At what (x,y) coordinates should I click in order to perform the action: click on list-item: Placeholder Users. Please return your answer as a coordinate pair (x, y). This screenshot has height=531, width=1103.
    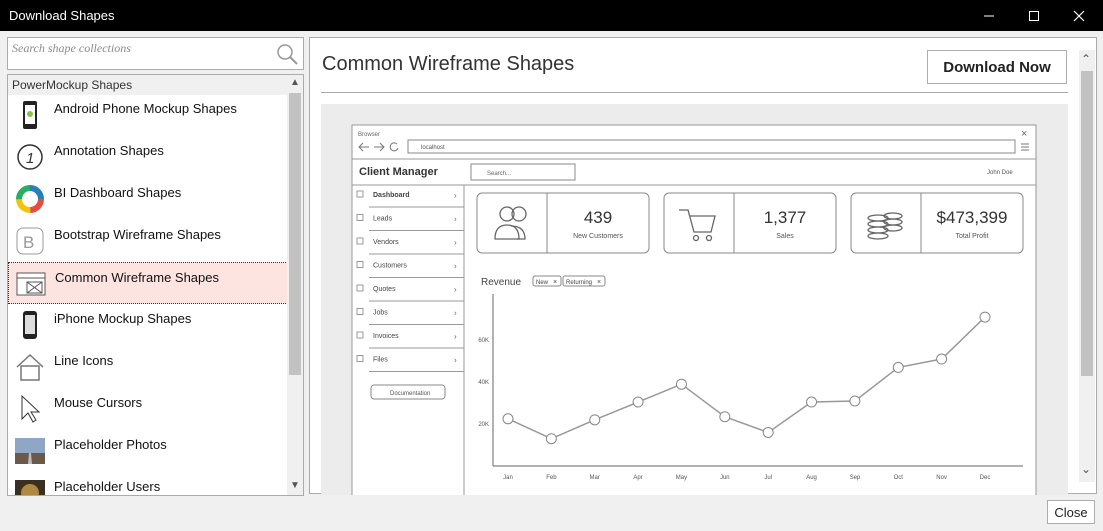
    Looking at the image, I should click on (148, 483).